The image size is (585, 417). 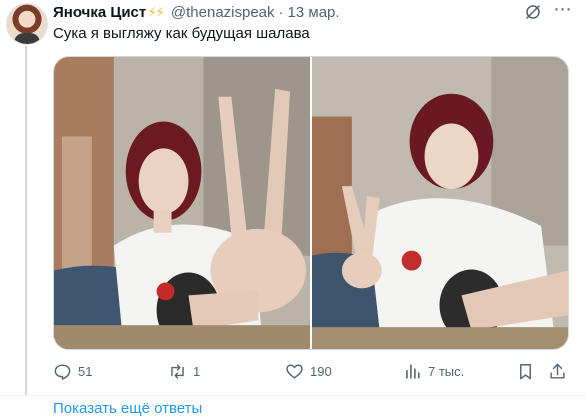 I want to click on author-handle: @thenazispeak, so click(x=223, y=12).